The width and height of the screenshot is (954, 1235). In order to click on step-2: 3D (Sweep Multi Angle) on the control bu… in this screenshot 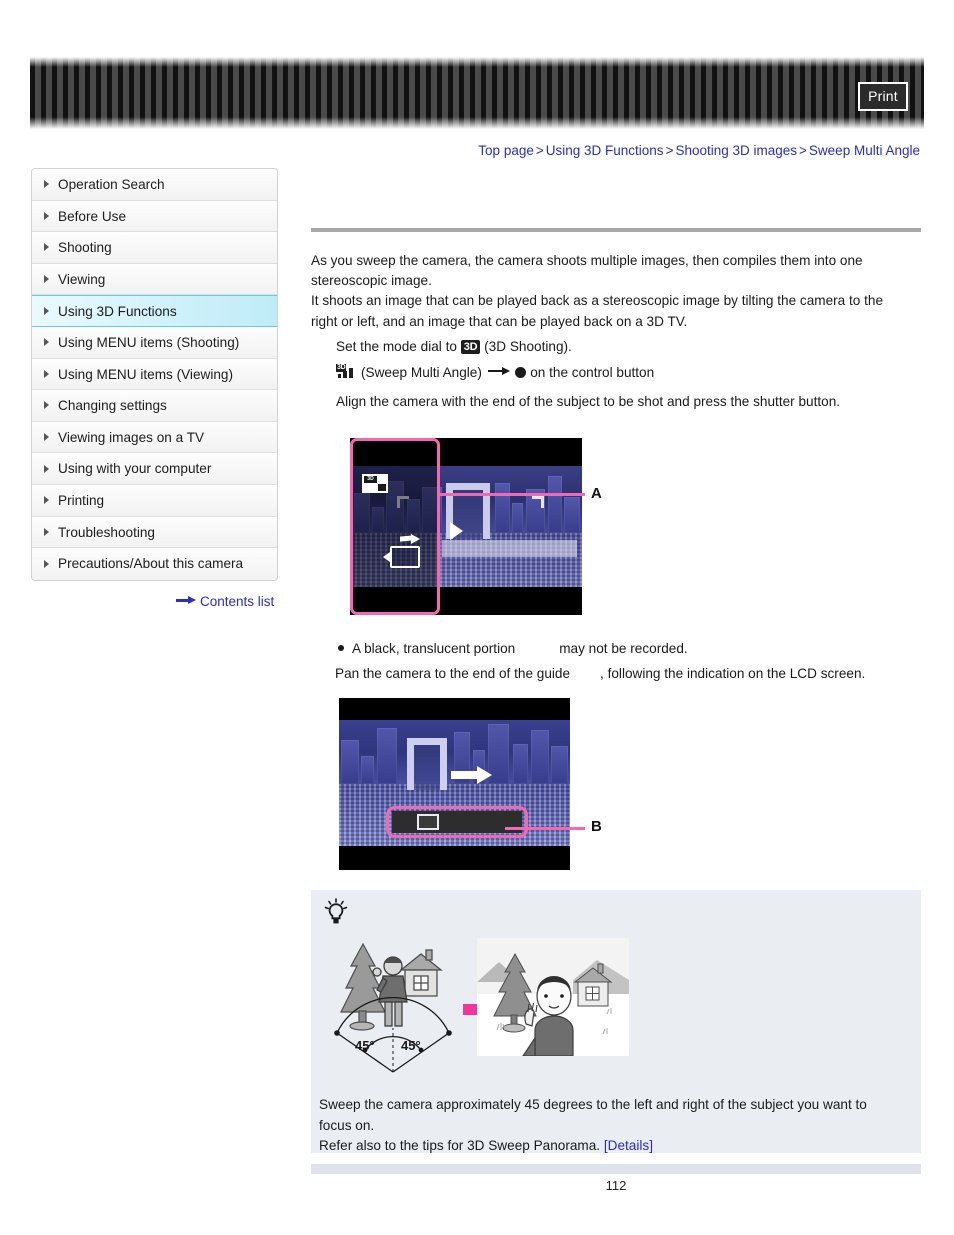, I will do `click(631, 373)`.